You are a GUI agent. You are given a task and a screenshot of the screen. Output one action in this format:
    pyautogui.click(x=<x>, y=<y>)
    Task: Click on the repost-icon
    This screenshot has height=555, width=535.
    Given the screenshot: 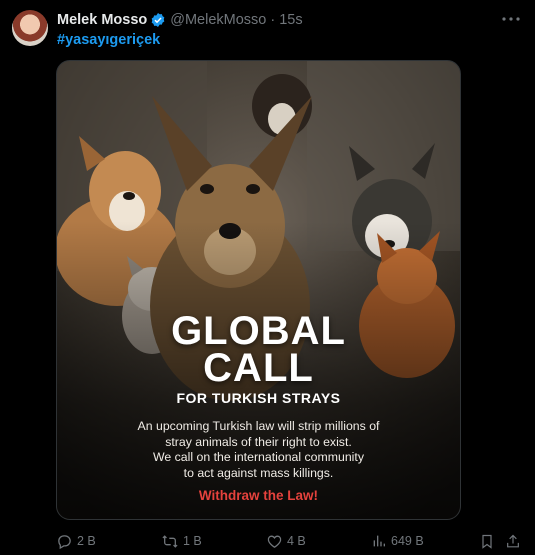 What is the action you would take?
    pyautogui.click(x=170, y=541)
    